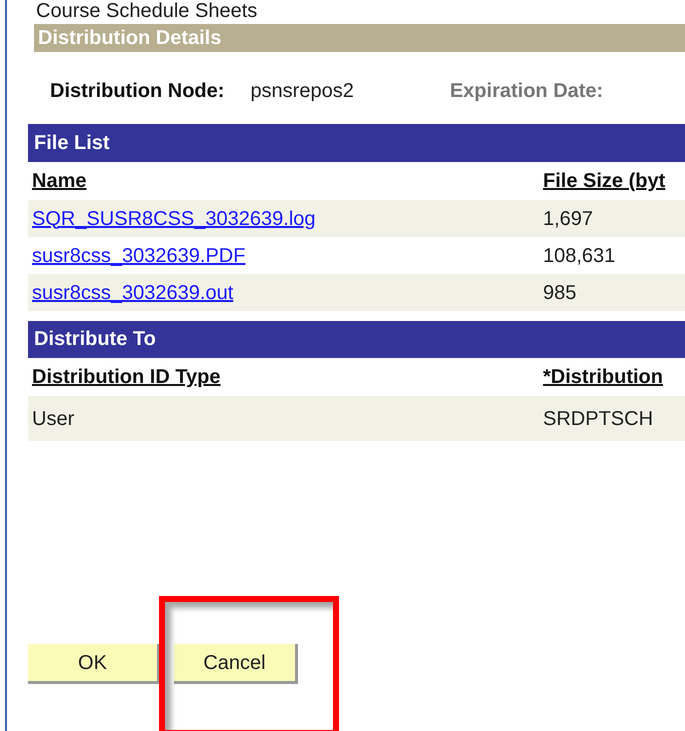  What do you see at coordinates (60, 181) in the screenshot?
I see `column-header: Name` at bounding box center [60, 181].